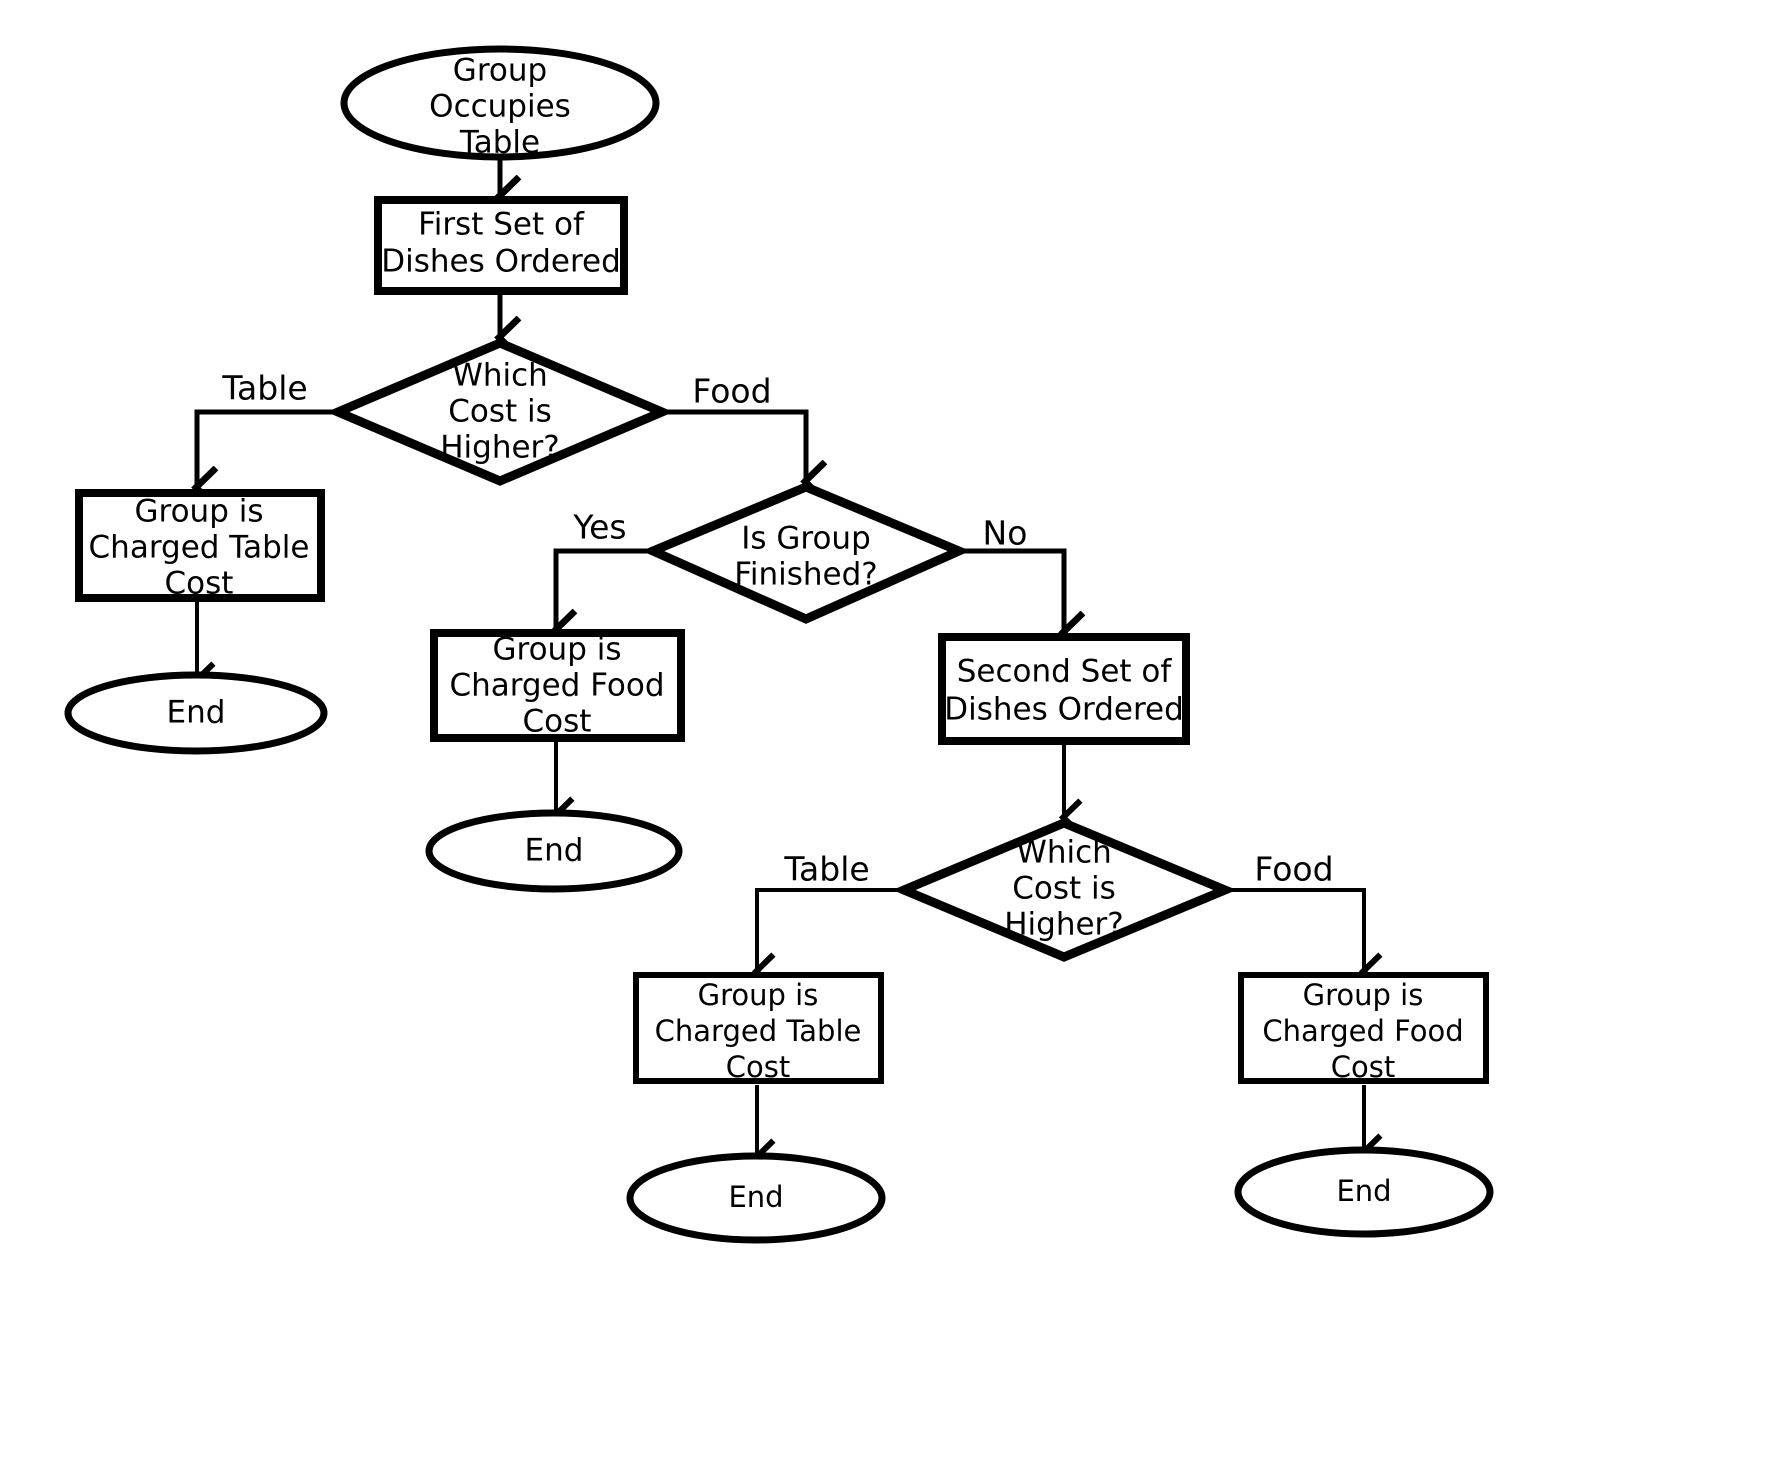  Describe the element at coordinates (500, 71) in the screenshot. I see `start-label-line-1: Group` at that location.